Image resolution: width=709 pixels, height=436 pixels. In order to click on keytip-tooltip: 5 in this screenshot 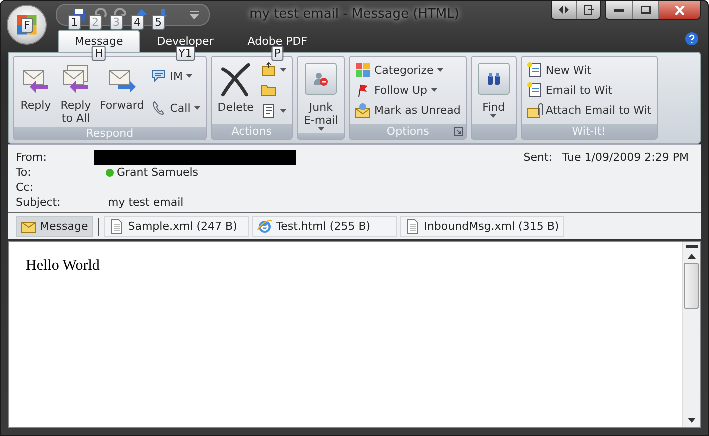, I will do `click(158, 22)`.